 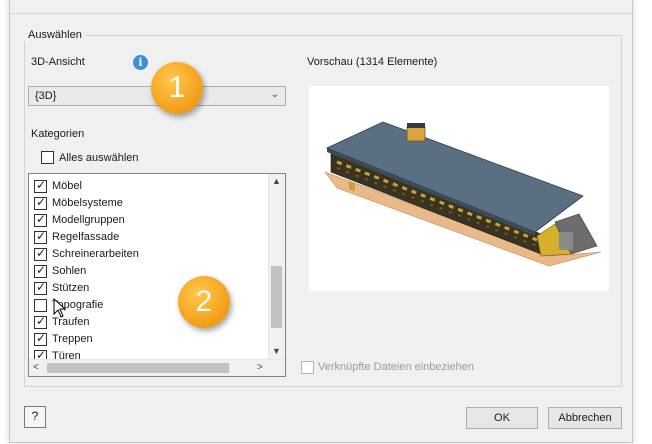 I want to click on select-all-label: Alles auswählen, so click(x=99, y=158).